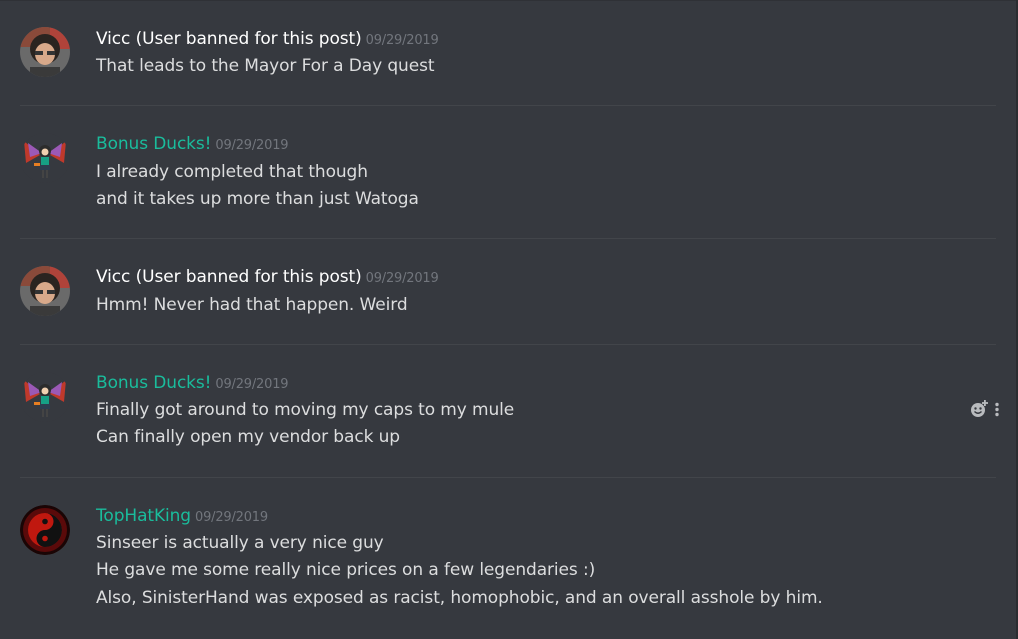 Image resolution: width=1018 pixels, height=639 pixels. What do you see at coordinates (143, 516) in the screenshot?
I see `username: TopHatKing` at bounding box center [143, 516].